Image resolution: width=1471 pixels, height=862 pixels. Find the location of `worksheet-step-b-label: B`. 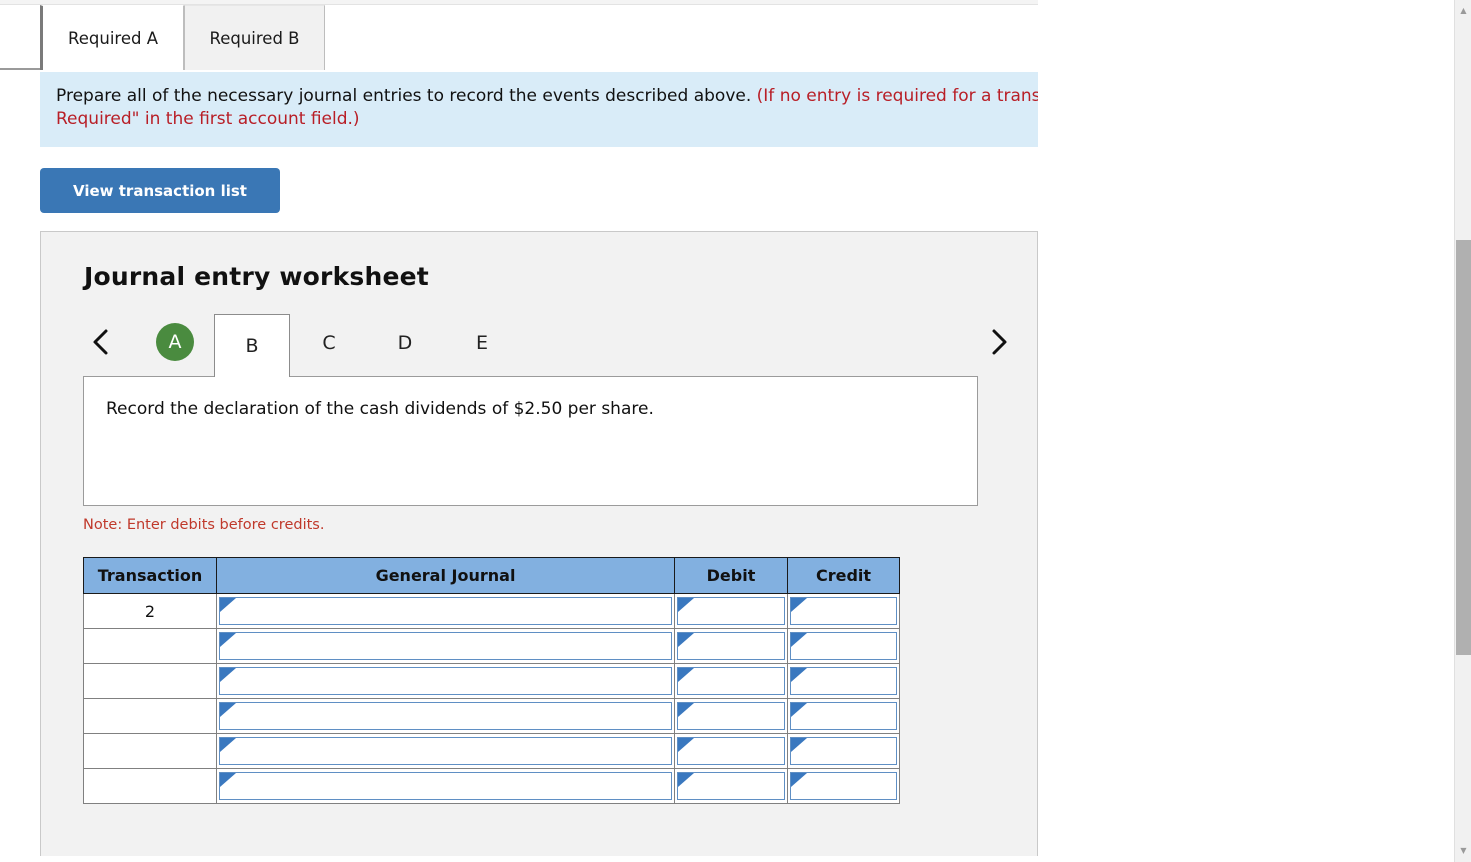

worksheet-step-b-label: B is located at coordinates (252, 346).